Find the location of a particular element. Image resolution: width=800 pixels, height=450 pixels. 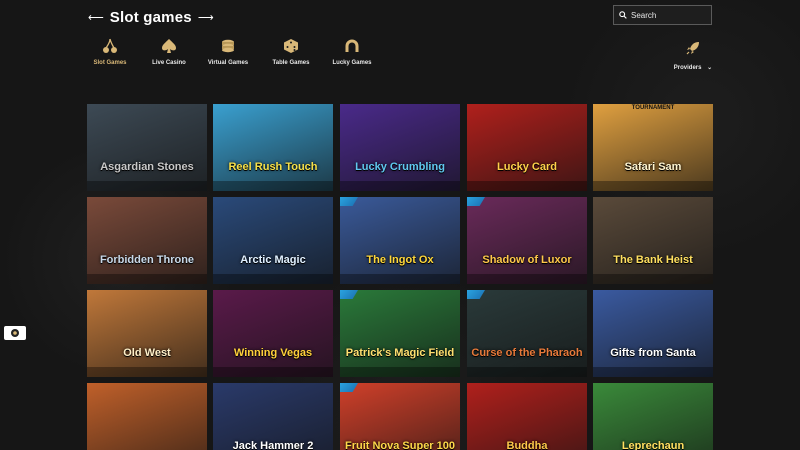

game-title: Patrick's Magic Field is located at coordinates (400, 353).